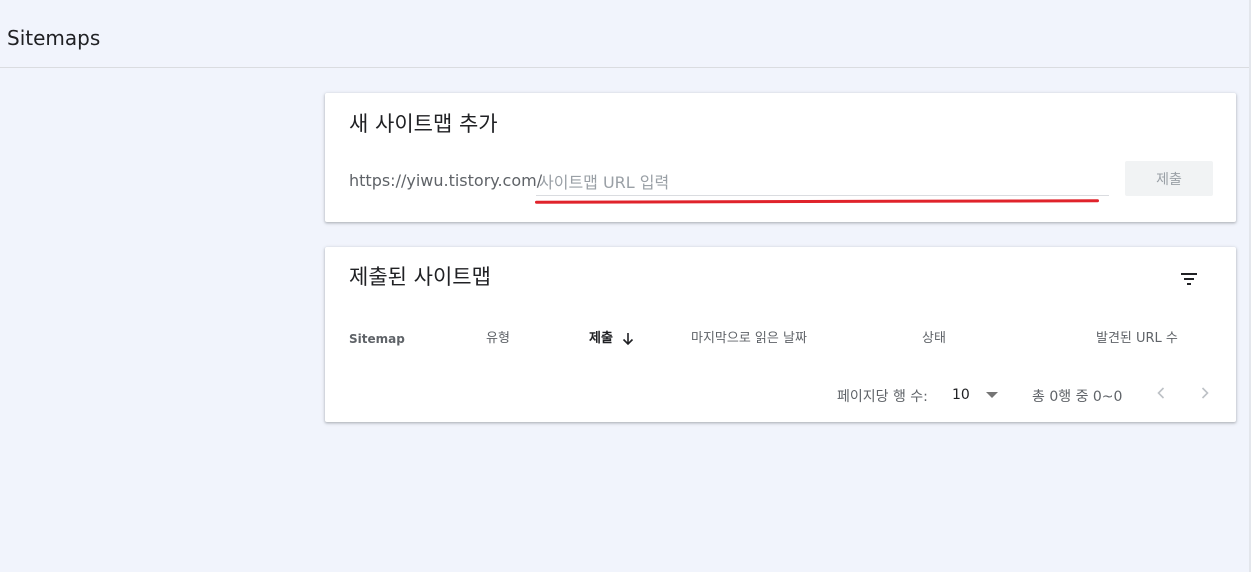  Describe the element at coordinates (1077, 397) in the screenshot. I see `pagination-range: 총 0행 중 0~0` at that location.